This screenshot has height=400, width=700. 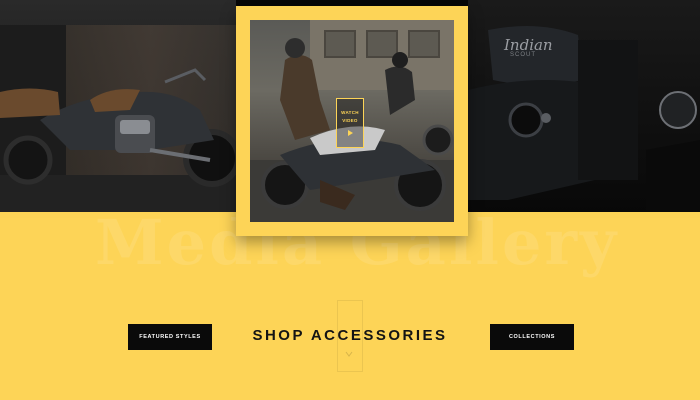 I want to click on featured-gallery-image: WATCH VIDEO, so click(x=352, y=121).